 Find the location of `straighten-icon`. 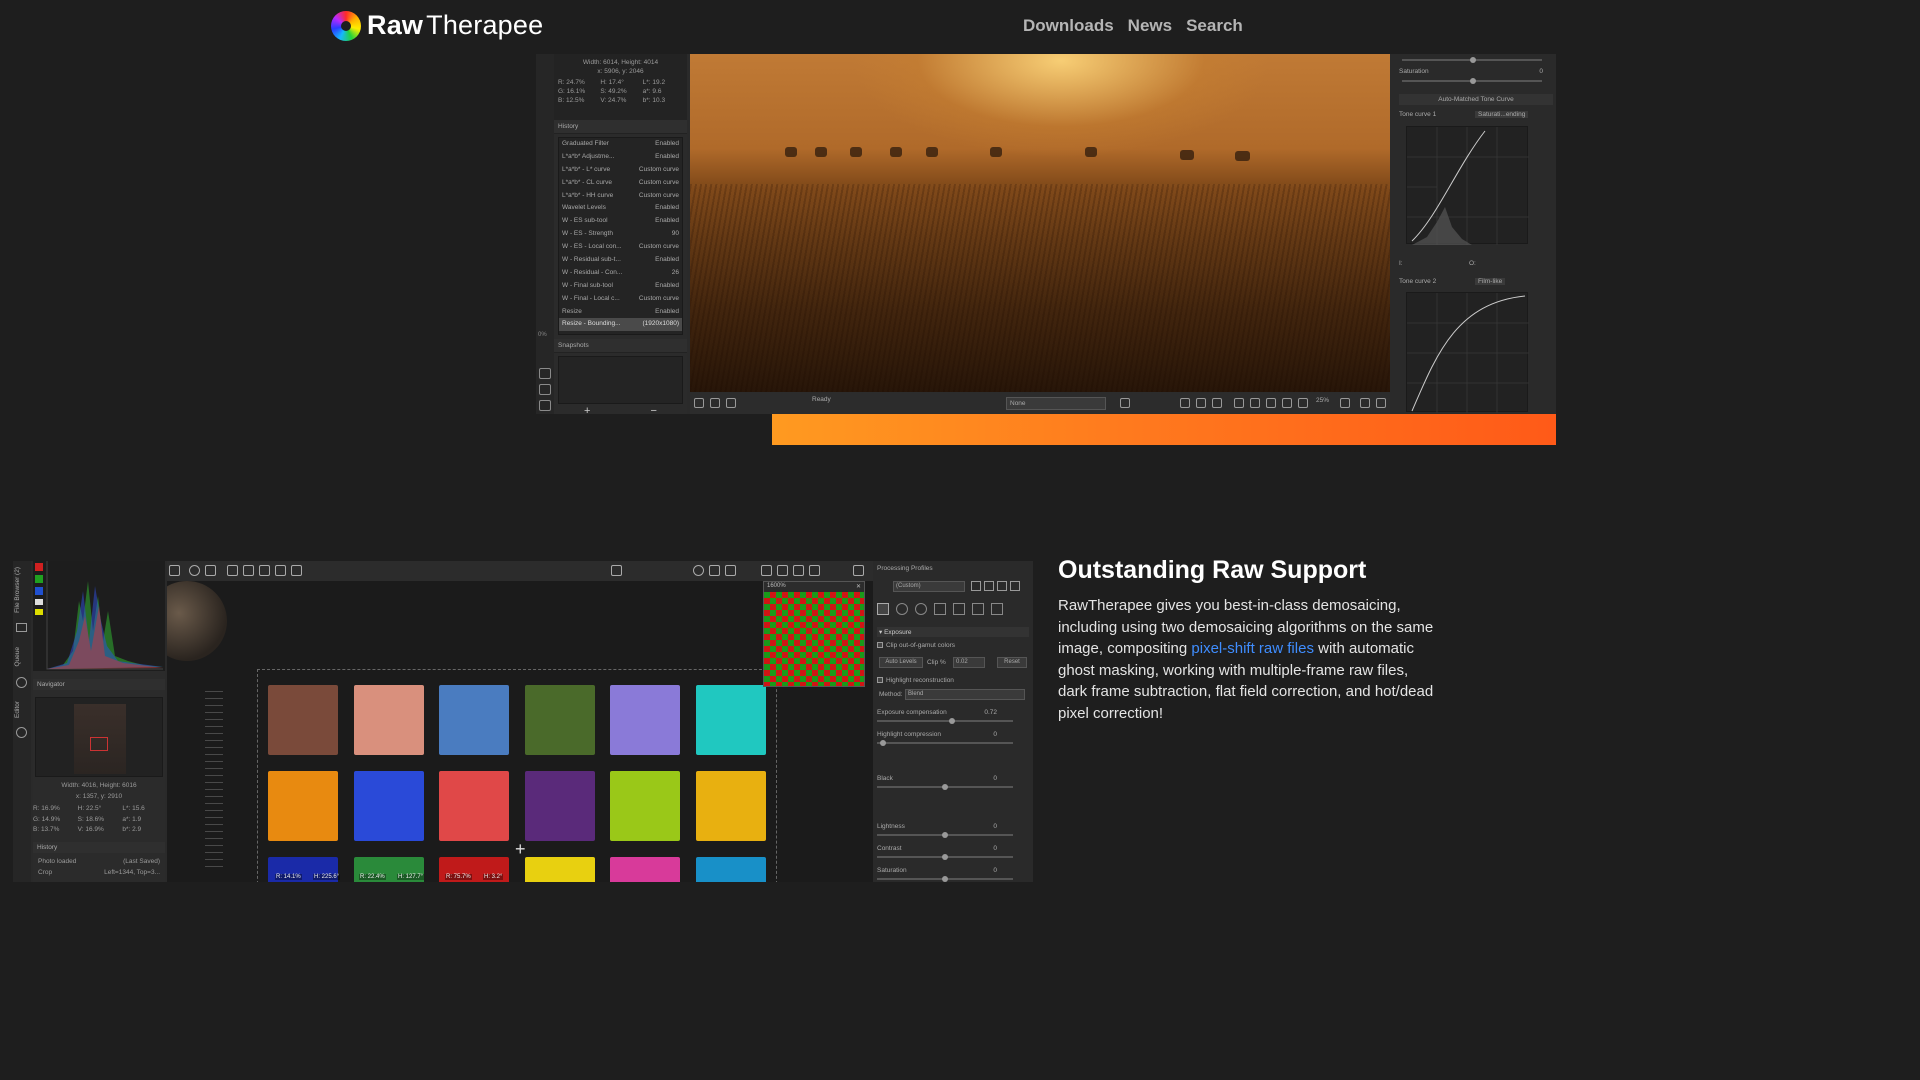

straighten-icon is located at coordinates (296, 570).